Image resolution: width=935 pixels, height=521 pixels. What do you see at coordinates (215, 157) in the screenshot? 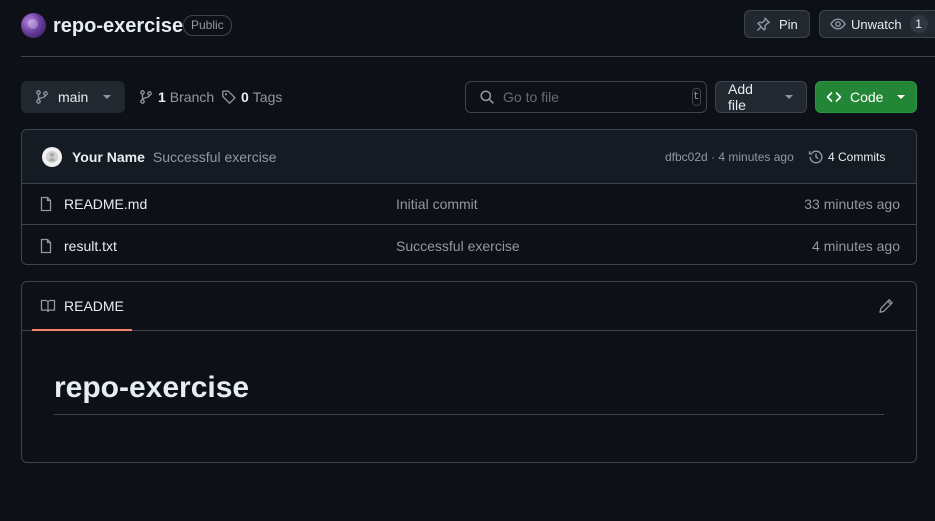
I see `commit-message: Successful exercise` at bounding box center [215, 157].